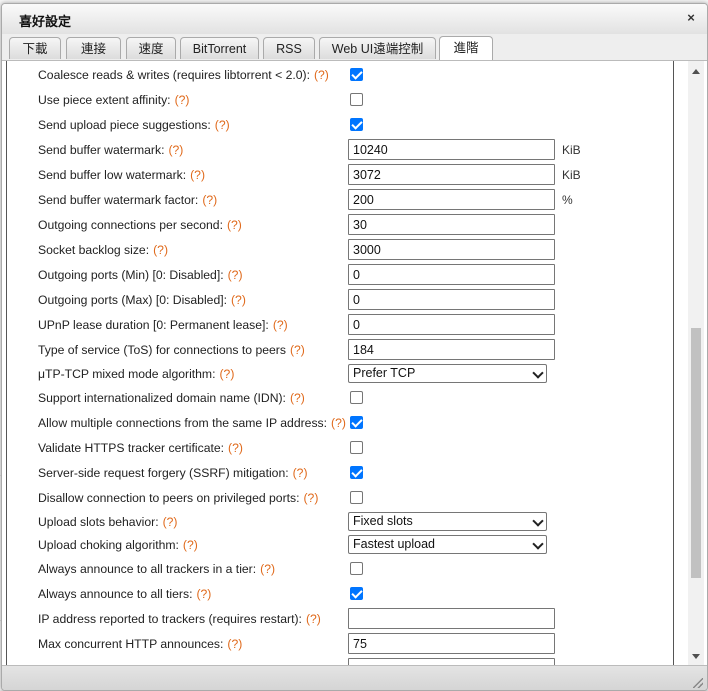 This screenshot has width=708, height=691. I want to click on setting-row: Outgoing ports (Max) [0: Disabled]: (?), so click(358, 300).